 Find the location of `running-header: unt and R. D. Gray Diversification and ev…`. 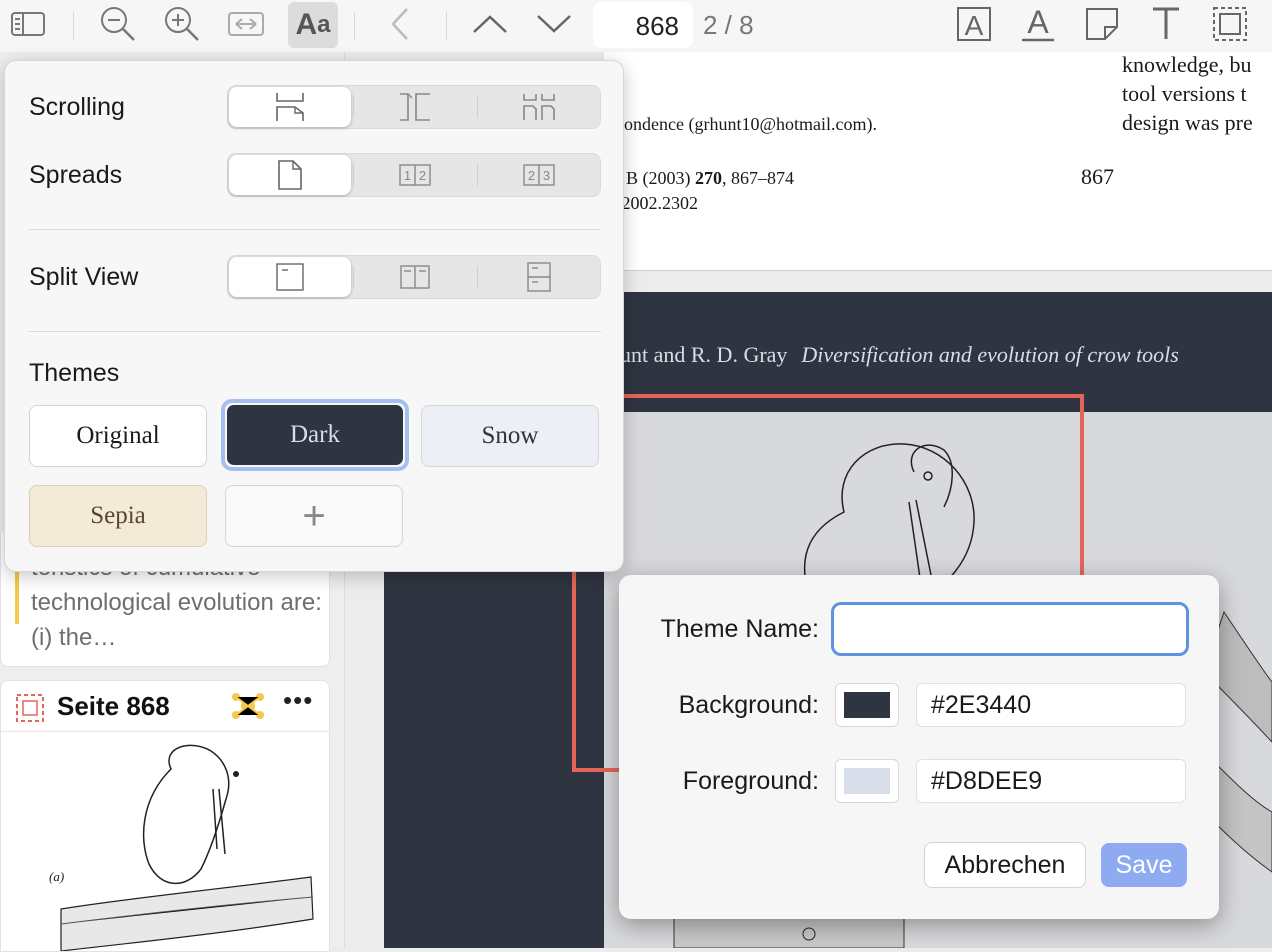

running-header: unt and R. D. Gray Diversification and ev… is located at coordinates (899, 355).